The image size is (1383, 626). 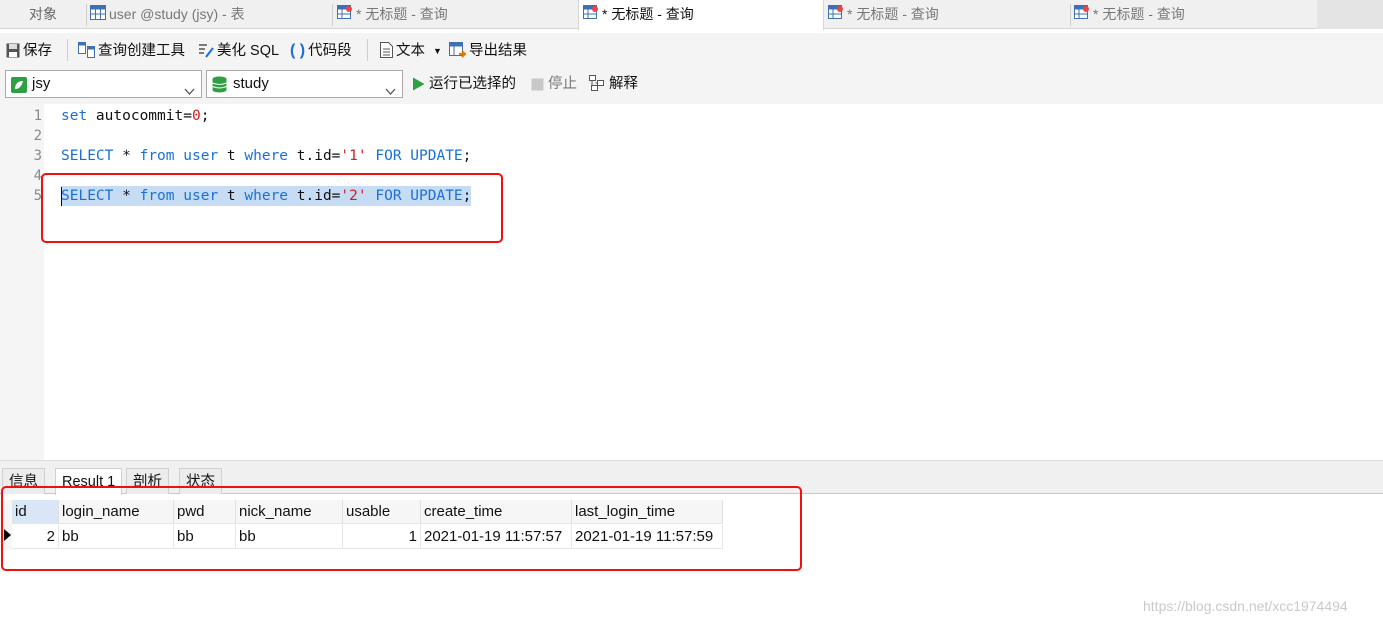 I want to click on editor-toolbar: 保存 查询创建工具 美化 SQL ( ) 代码段 文本 ▼ 导出结果, so click(x=691, y=50).